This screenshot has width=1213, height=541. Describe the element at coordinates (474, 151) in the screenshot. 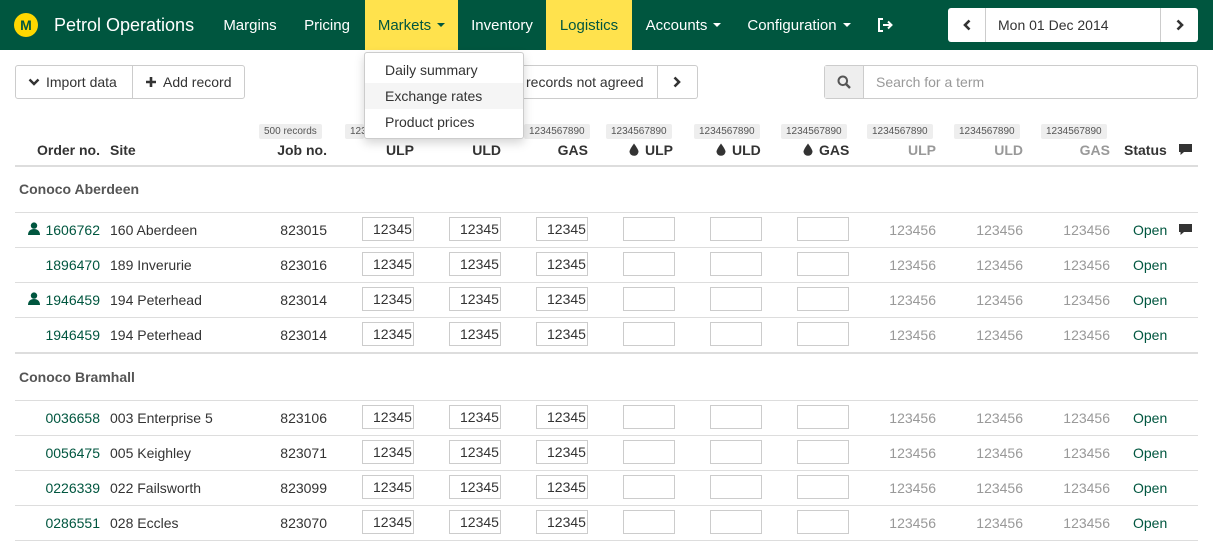

I see `col-header-uld: ULD` at that location.